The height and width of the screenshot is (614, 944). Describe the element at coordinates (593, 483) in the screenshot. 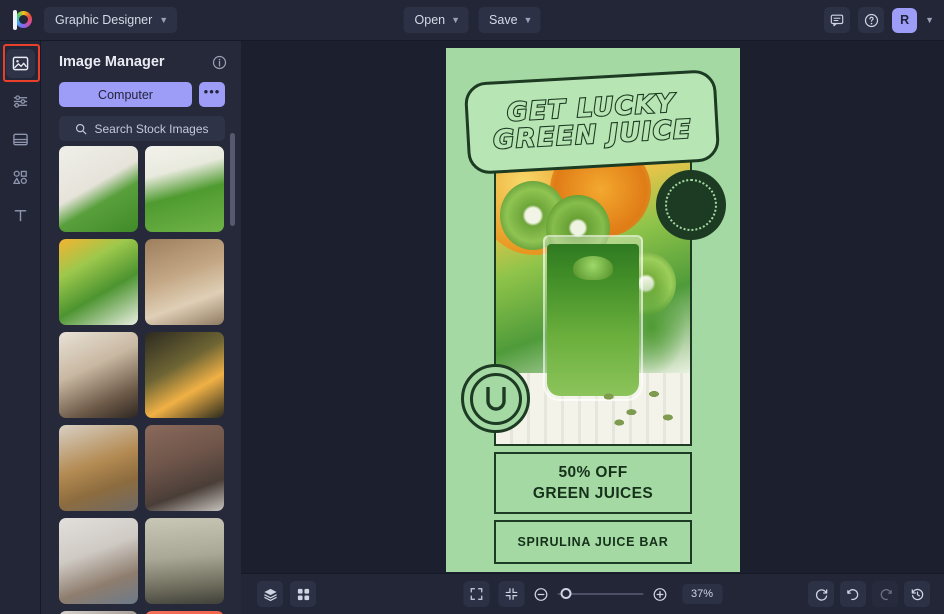

I see `offer-box: 50% OFF GREEN JUICES` at that location.